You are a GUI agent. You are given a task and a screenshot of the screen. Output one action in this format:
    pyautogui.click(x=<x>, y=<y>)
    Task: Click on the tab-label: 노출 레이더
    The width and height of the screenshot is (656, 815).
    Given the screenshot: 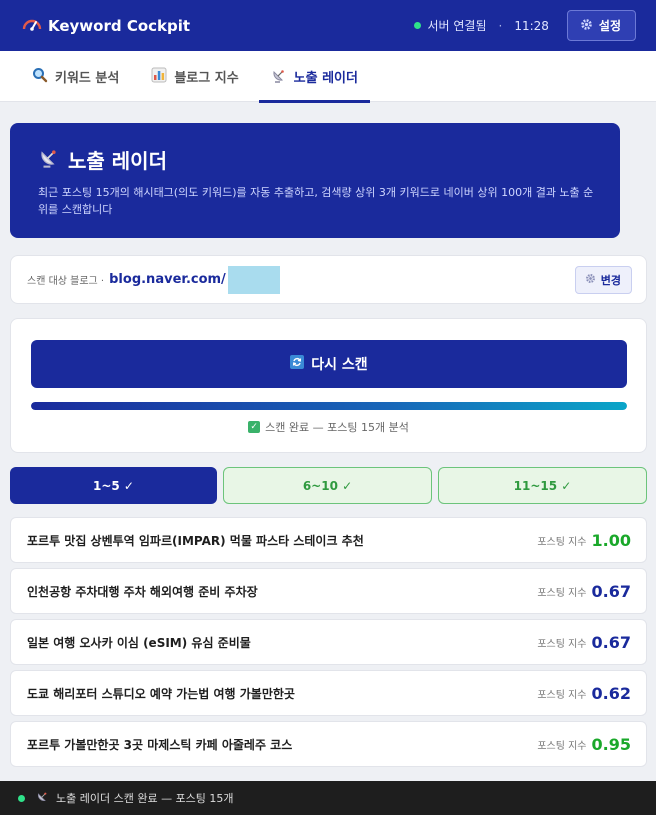 What is the action you would take?
    pyautogui.click(x=325, y=78)
    